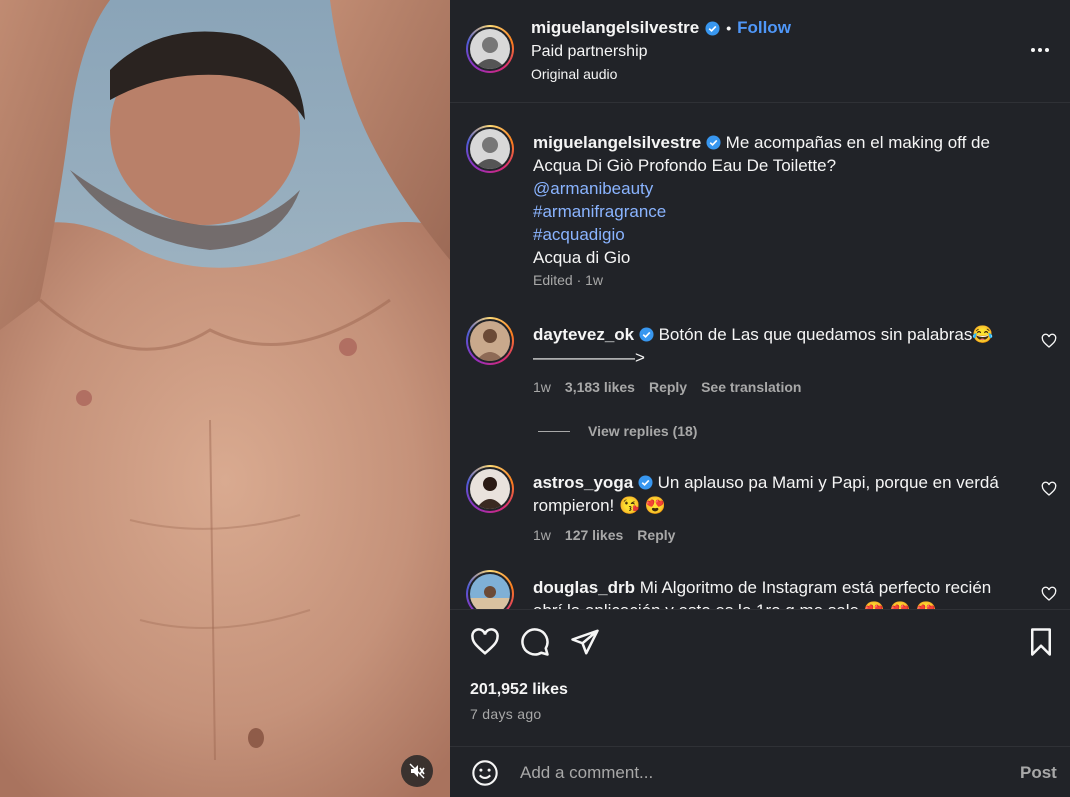  Describe the element at coordinates (585, 642) in the screenshot. I see `share-icon` at that location.